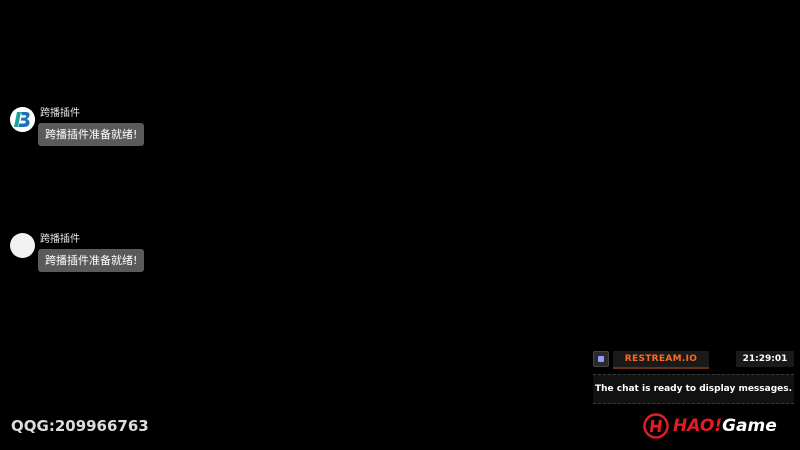 This screenshot has height=450, width=800. I want to click on blank-avatar, so click(22, 245).